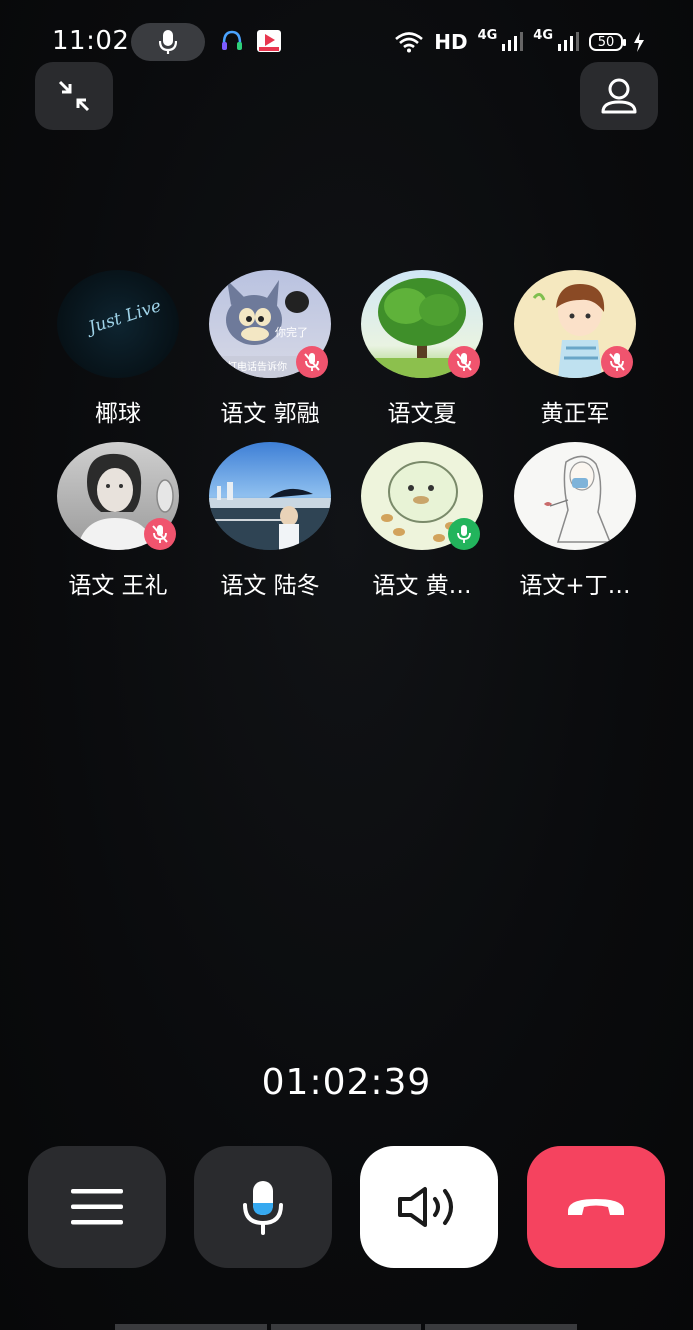 The image size is (693, 1330). Describe the element at coordinates (91, 41) in the screenshot. I see `status-time: 11:02` at that location.